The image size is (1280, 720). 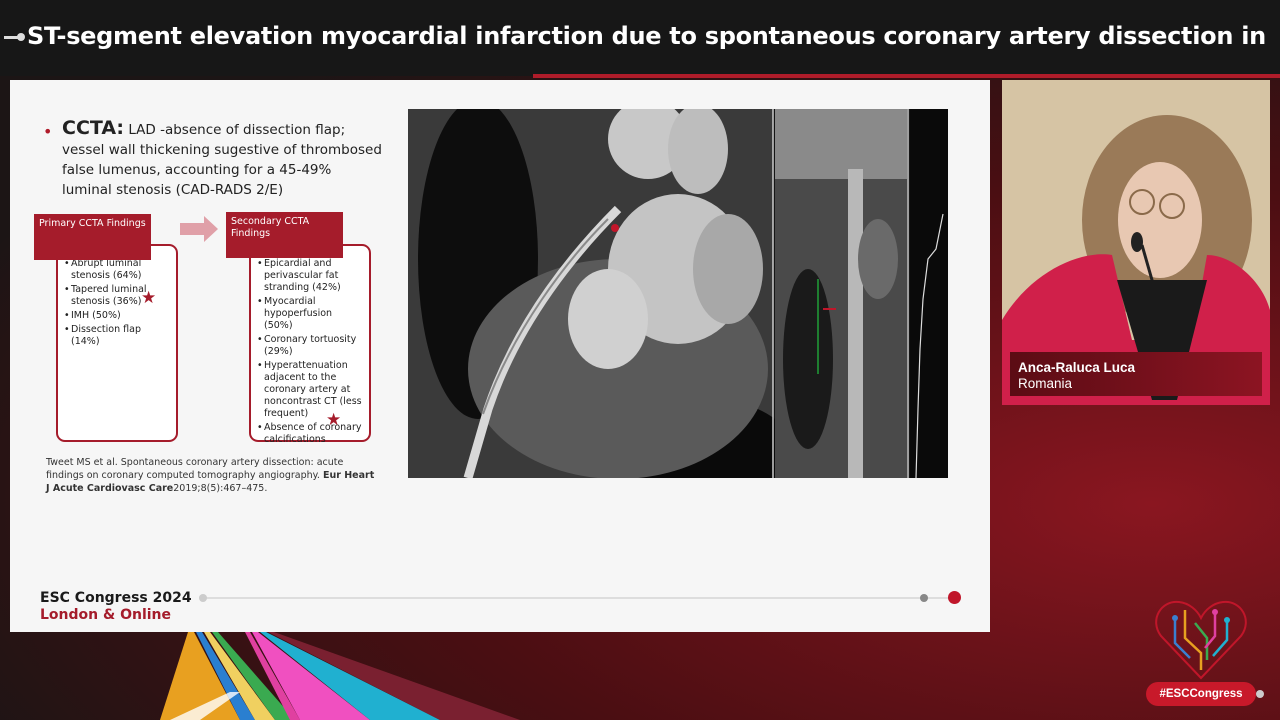 What do you see at coordinates (220, 488) in the screenshot?
I see `citation-tail: 2019;8(5):467–475.` at bounding box center [220, 488].